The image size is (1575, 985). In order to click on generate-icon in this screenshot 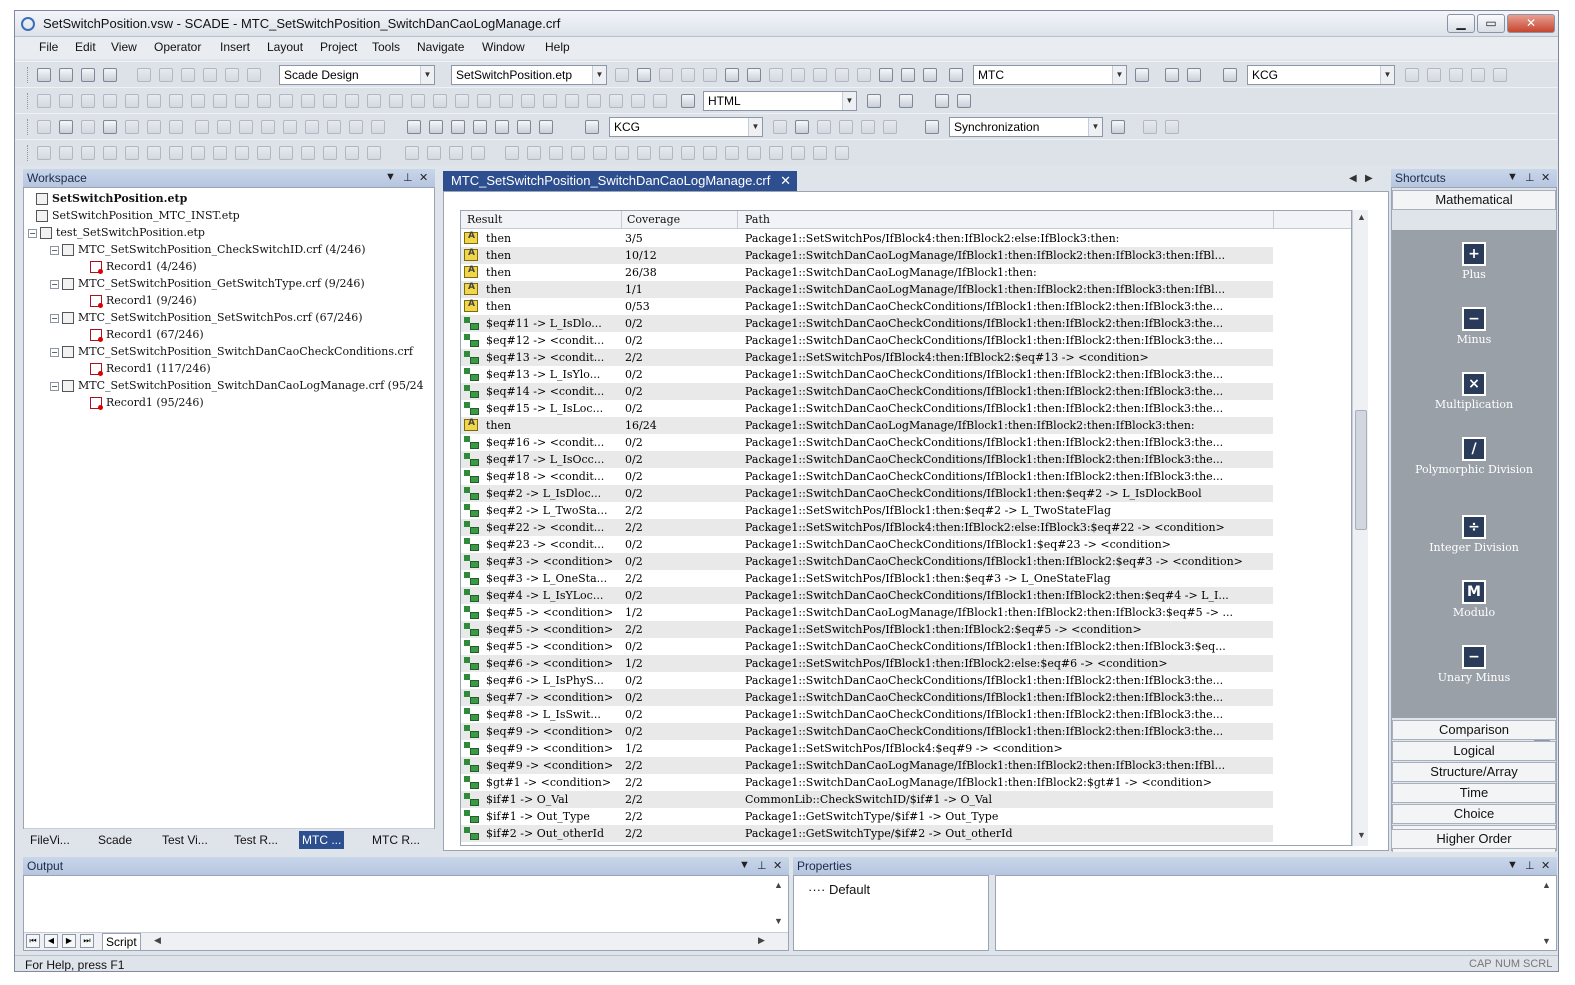, I will do `click(780, 127)`.